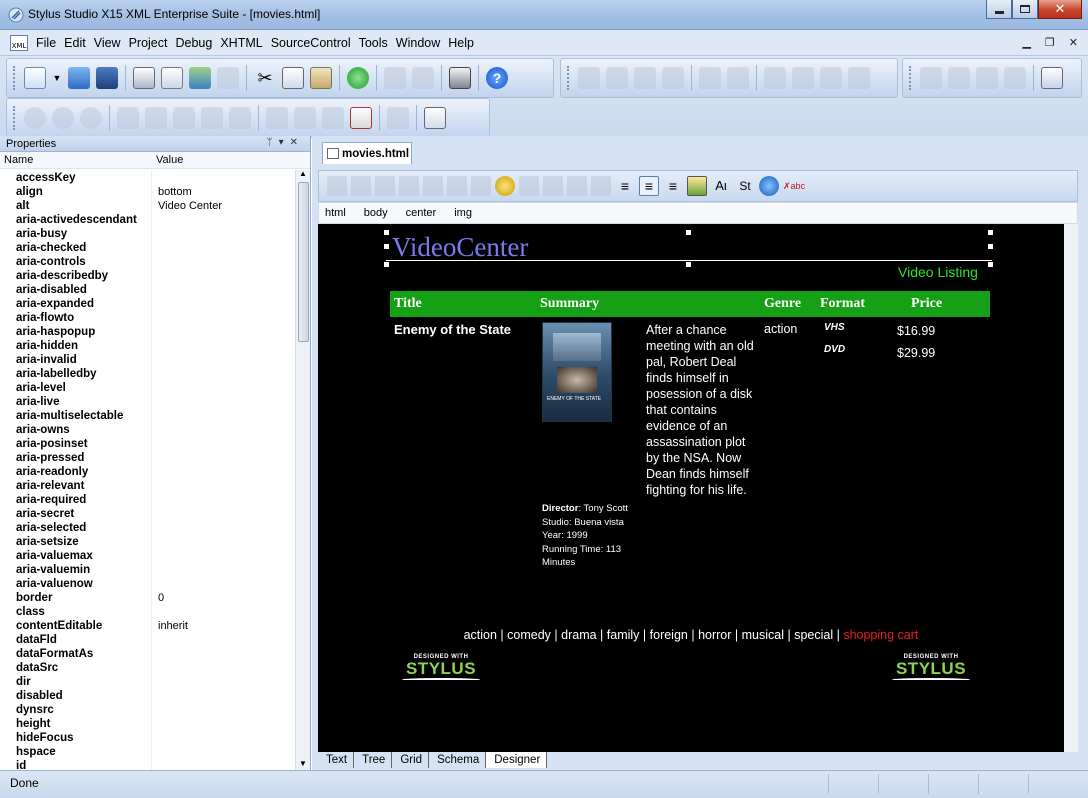 The image size is (1088, 798). Describe the element at coordinates (147, 724) in the screenshot. I see `property-row: height` at that location.